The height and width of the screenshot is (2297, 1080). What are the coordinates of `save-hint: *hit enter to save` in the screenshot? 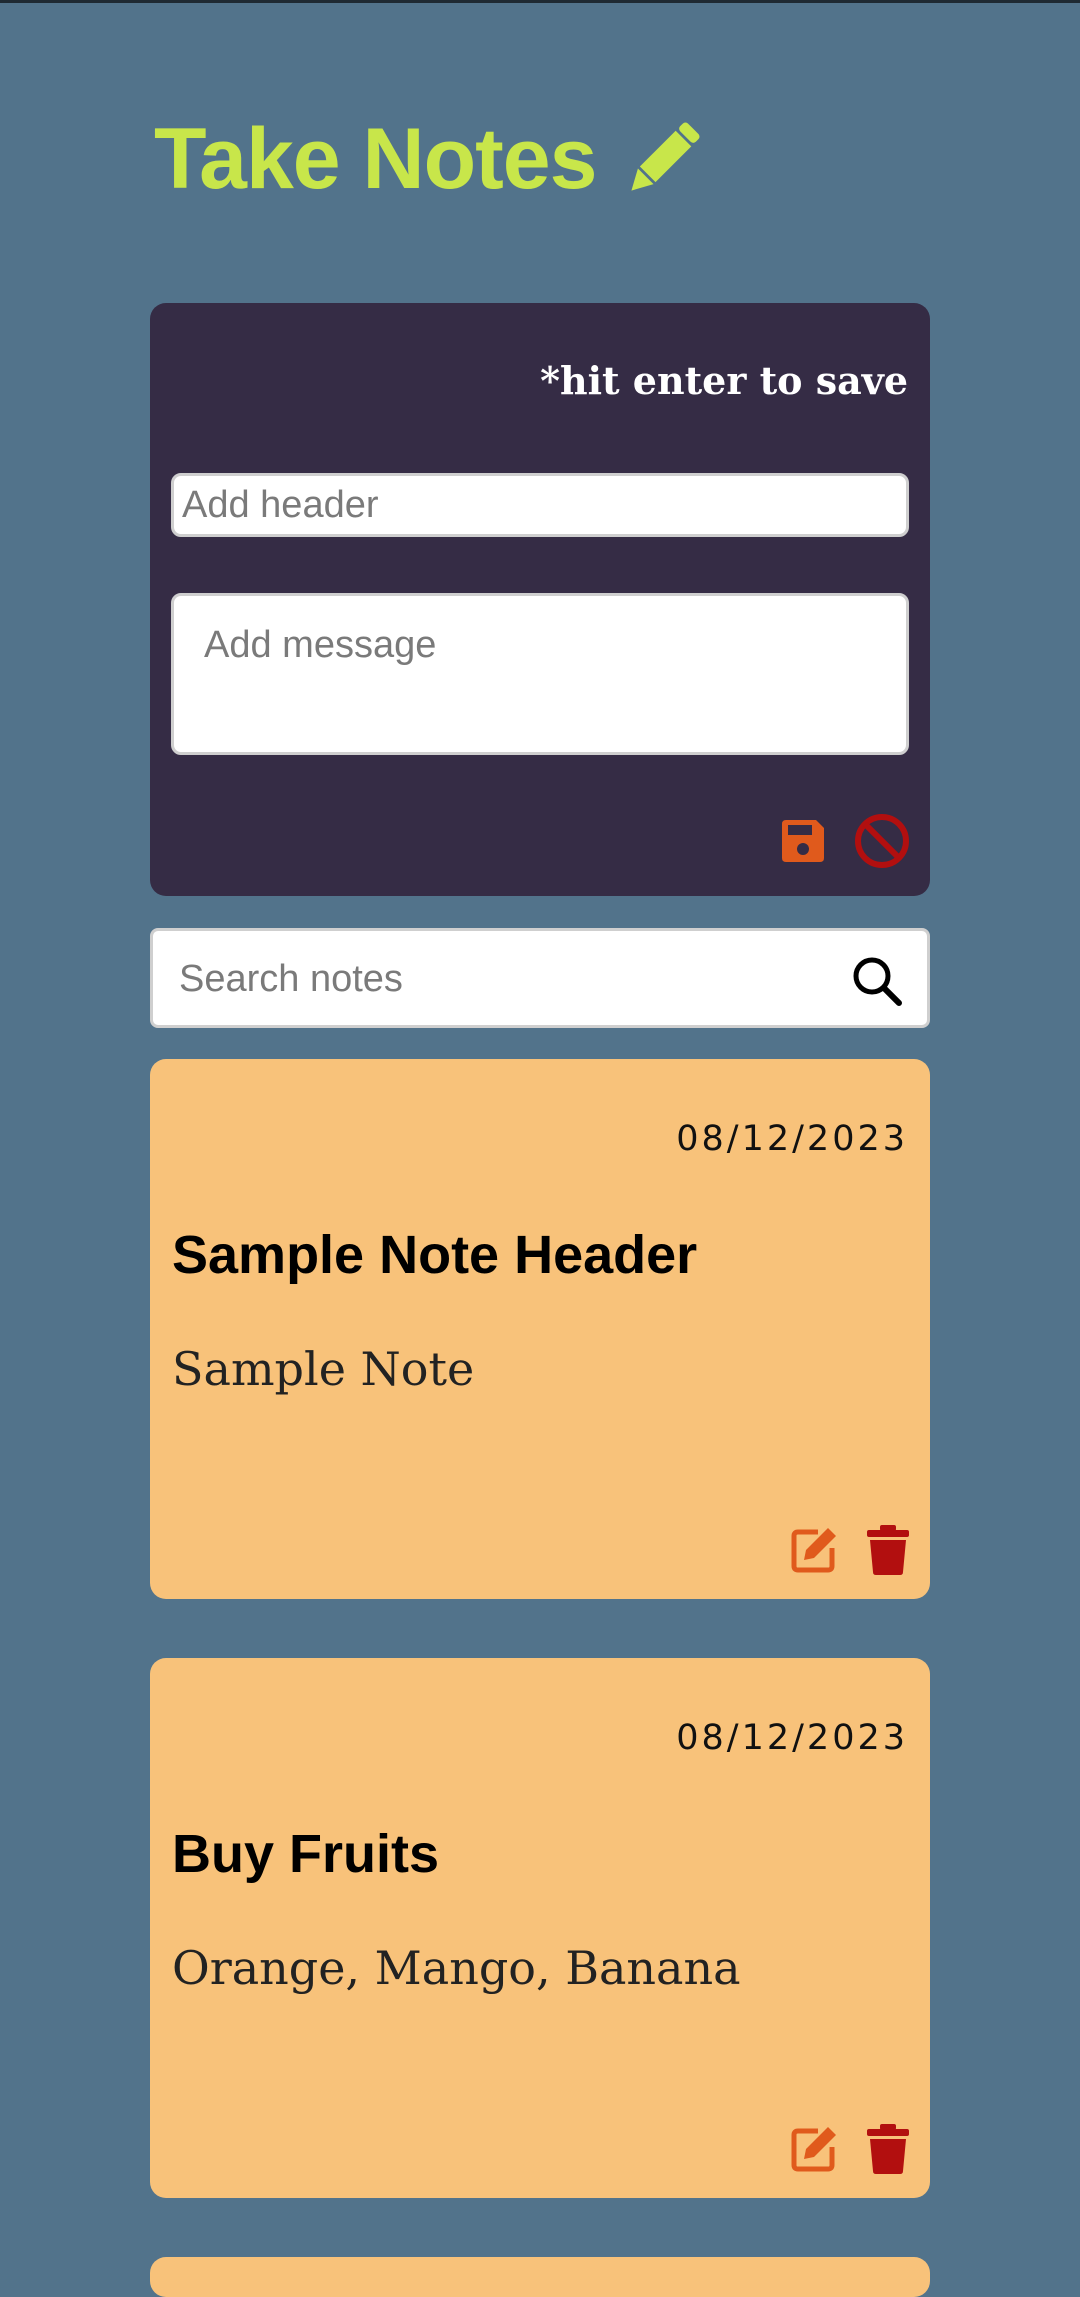 It's located at (724, 380).